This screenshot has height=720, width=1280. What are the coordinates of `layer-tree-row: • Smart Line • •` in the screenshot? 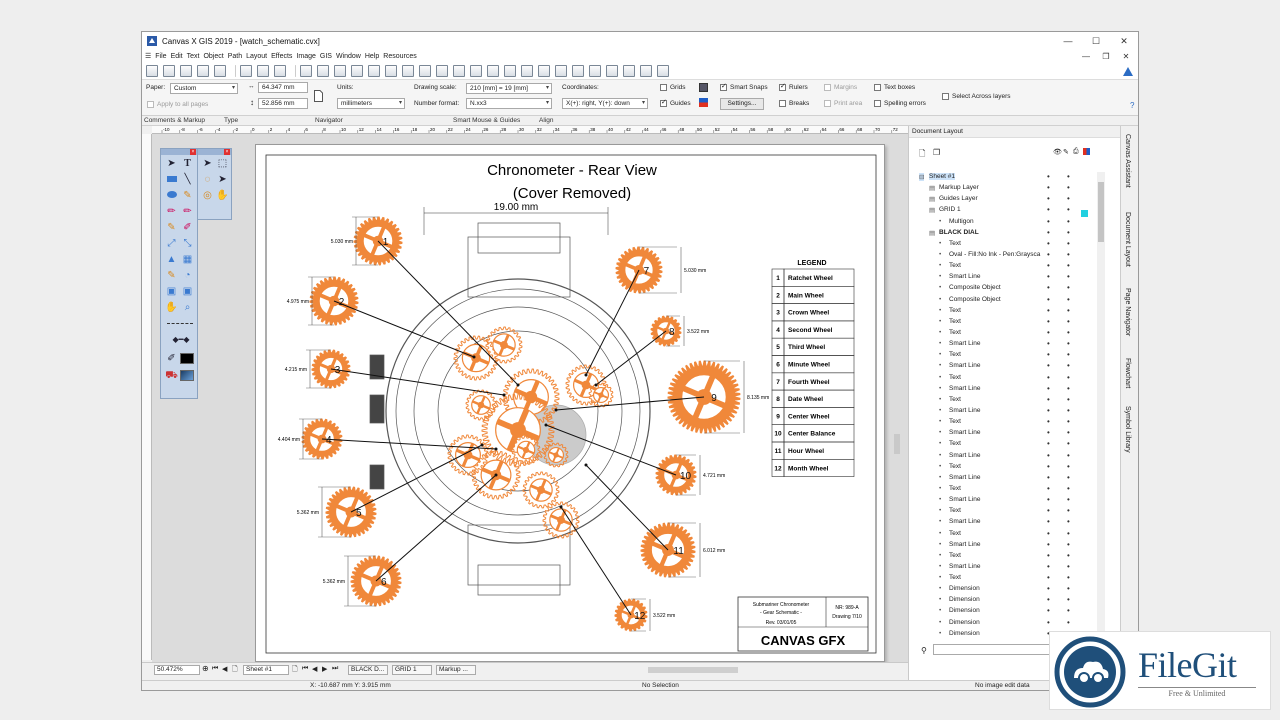 It's located at (1009, 344).